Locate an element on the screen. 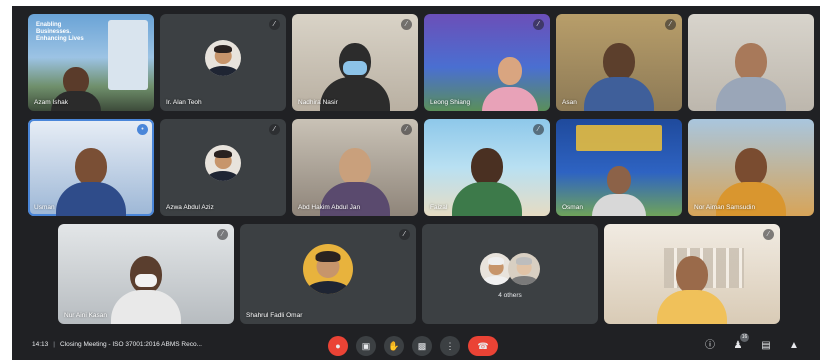 The height and width of the screenshot is (364, 825). chat-button: ▤ is located at coordinates (766, 346).